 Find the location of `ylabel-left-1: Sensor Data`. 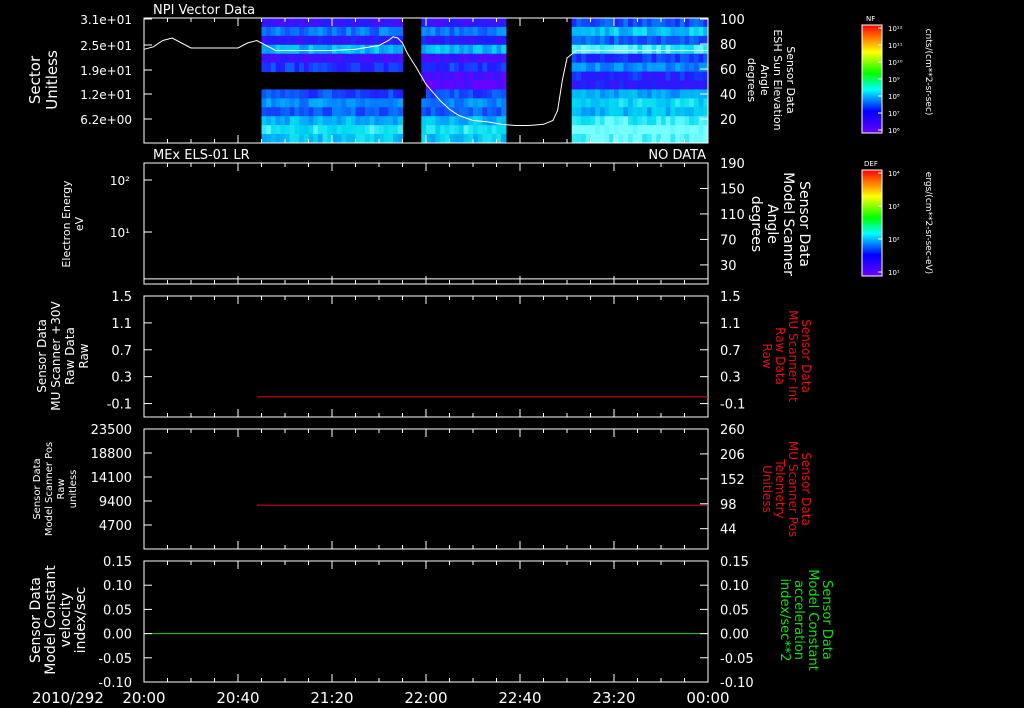

ylabel-left-1: Sensor Data is located at coordinates (36, 620).